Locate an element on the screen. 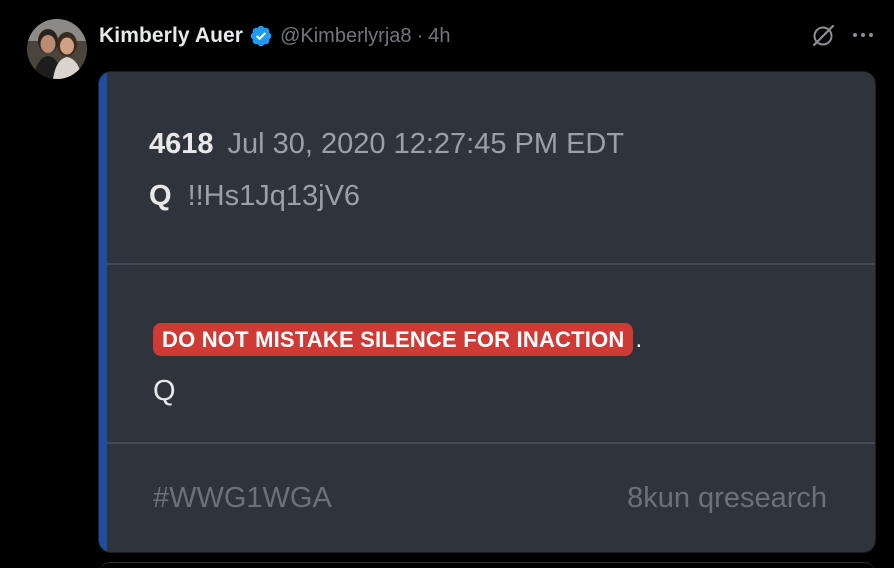  post-author-name: Q is located at coordinates (160, 196).